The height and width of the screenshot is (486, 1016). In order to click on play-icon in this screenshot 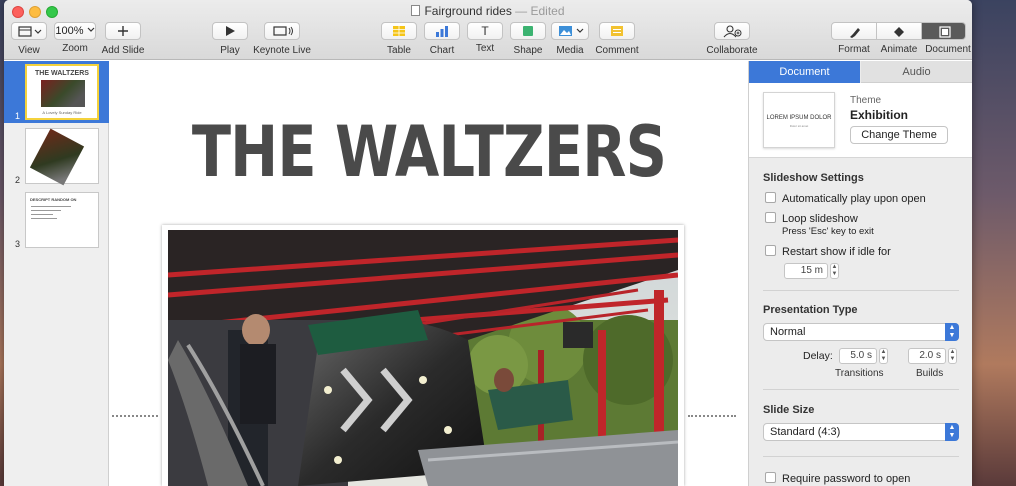, I will do `click(230, 31)`.